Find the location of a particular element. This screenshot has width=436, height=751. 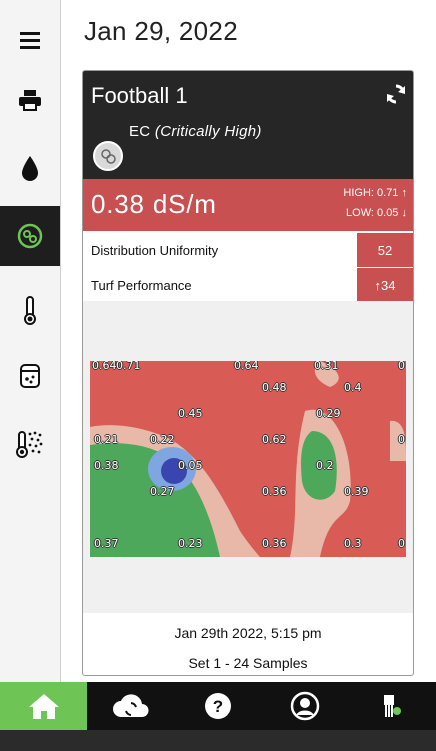

metric-value: 52 is located at coordinates (385, 250).